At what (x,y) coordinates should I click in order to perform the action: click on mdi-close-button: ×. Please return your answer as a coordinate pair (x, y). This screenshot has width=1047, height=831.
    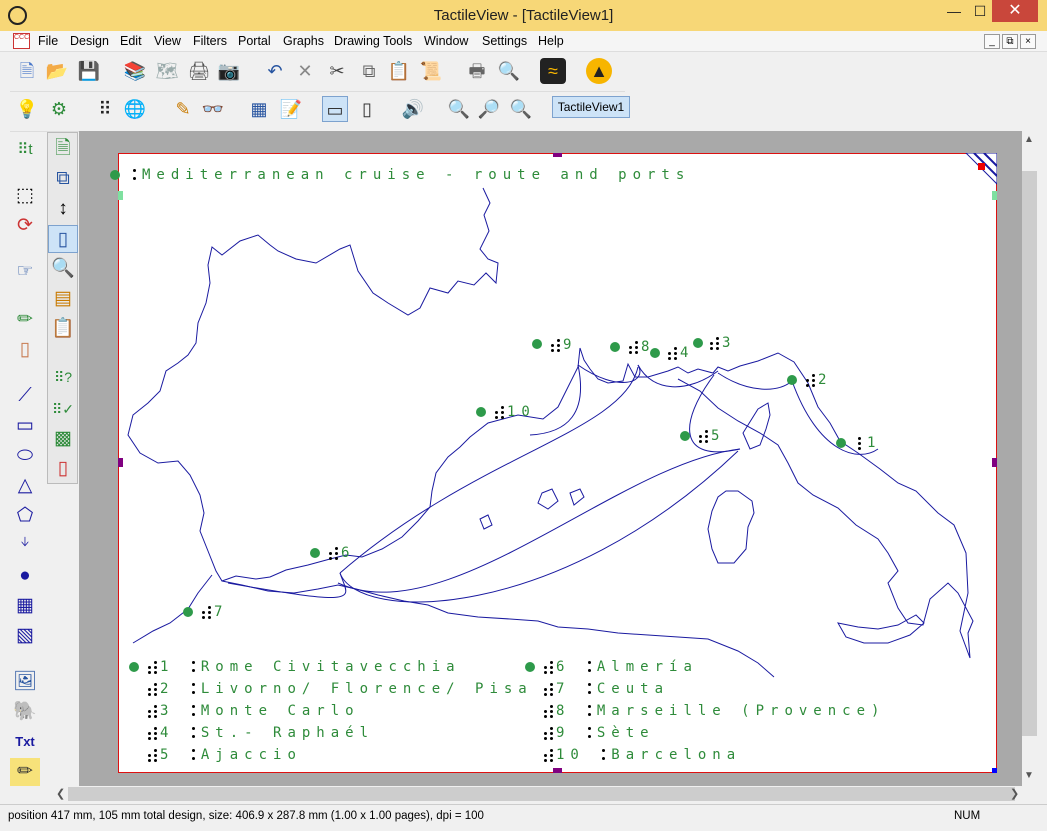
    Looking at the image, I should click on (1028, 41).